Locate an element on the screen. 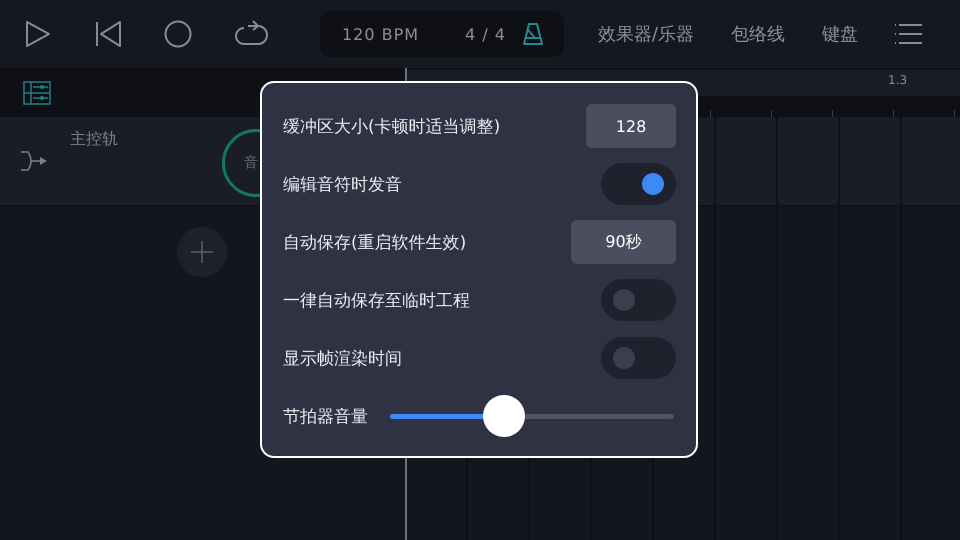  output-route-icon is located at coordinates (34, 161).